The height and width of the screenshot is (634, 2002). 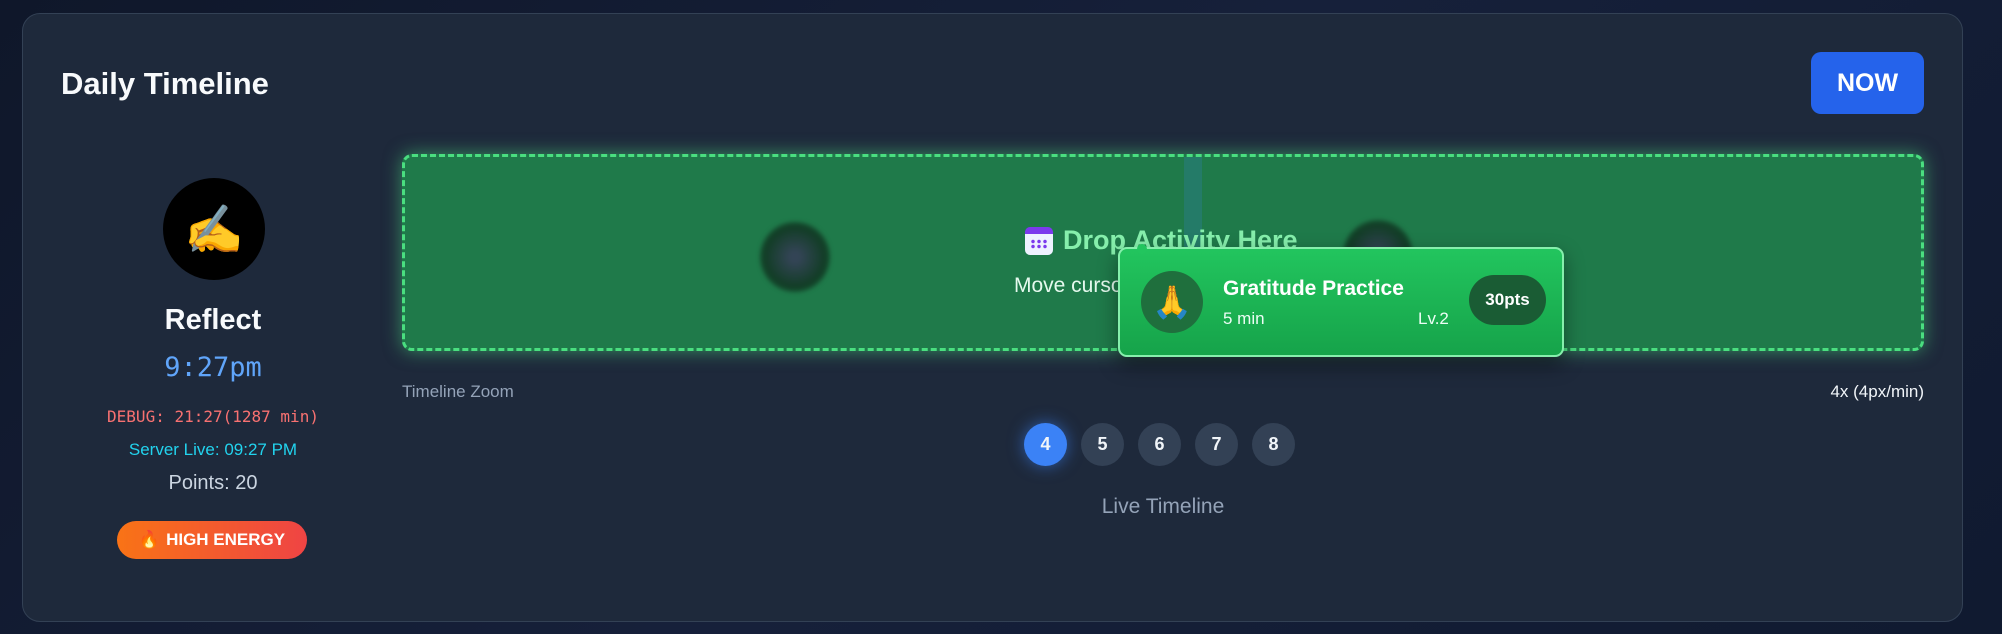 I want to click on dragged-activity-name: Gratitude Practice, so click(x=1313, y=288).